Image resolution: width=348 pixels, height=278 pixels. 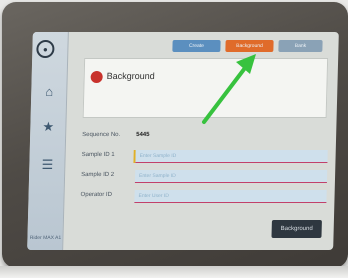 I want to click on top-tabs: Create Background Bank, so click(x=247, y=46).